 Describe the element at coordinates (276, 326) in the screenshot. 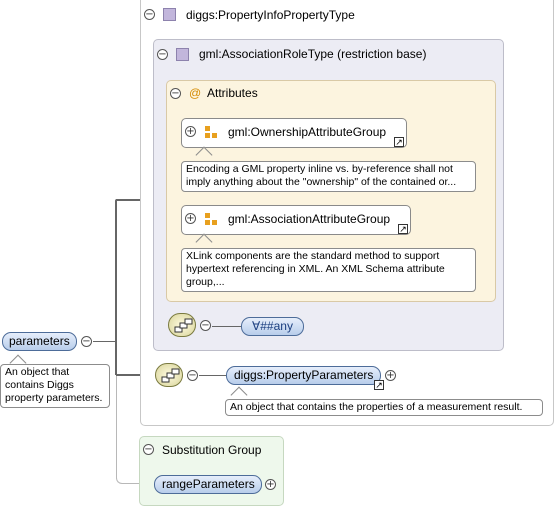

I see `any-label: ##any` at that location.